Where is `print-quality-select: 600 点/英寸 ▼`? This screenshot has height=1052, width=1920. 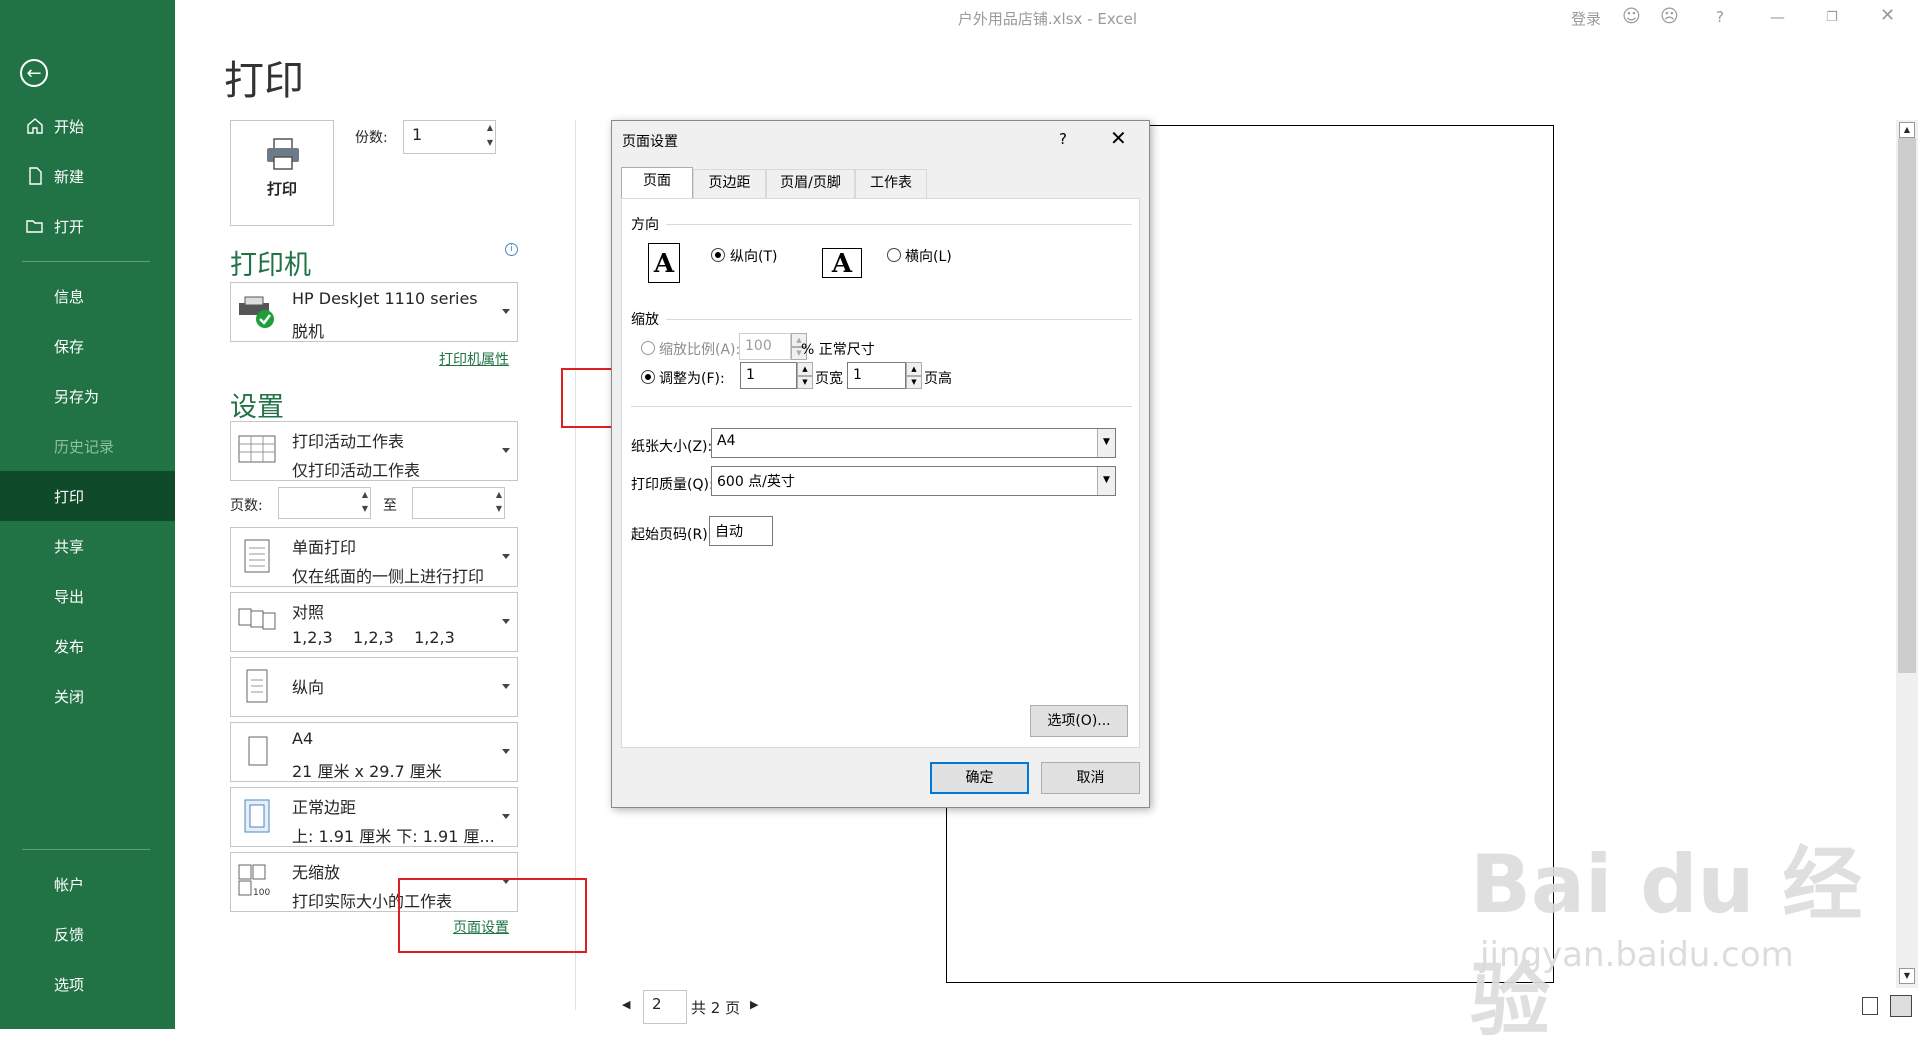 print-quality-select: 600 点/英寸 ▼ is located at coordinates (913, 481).